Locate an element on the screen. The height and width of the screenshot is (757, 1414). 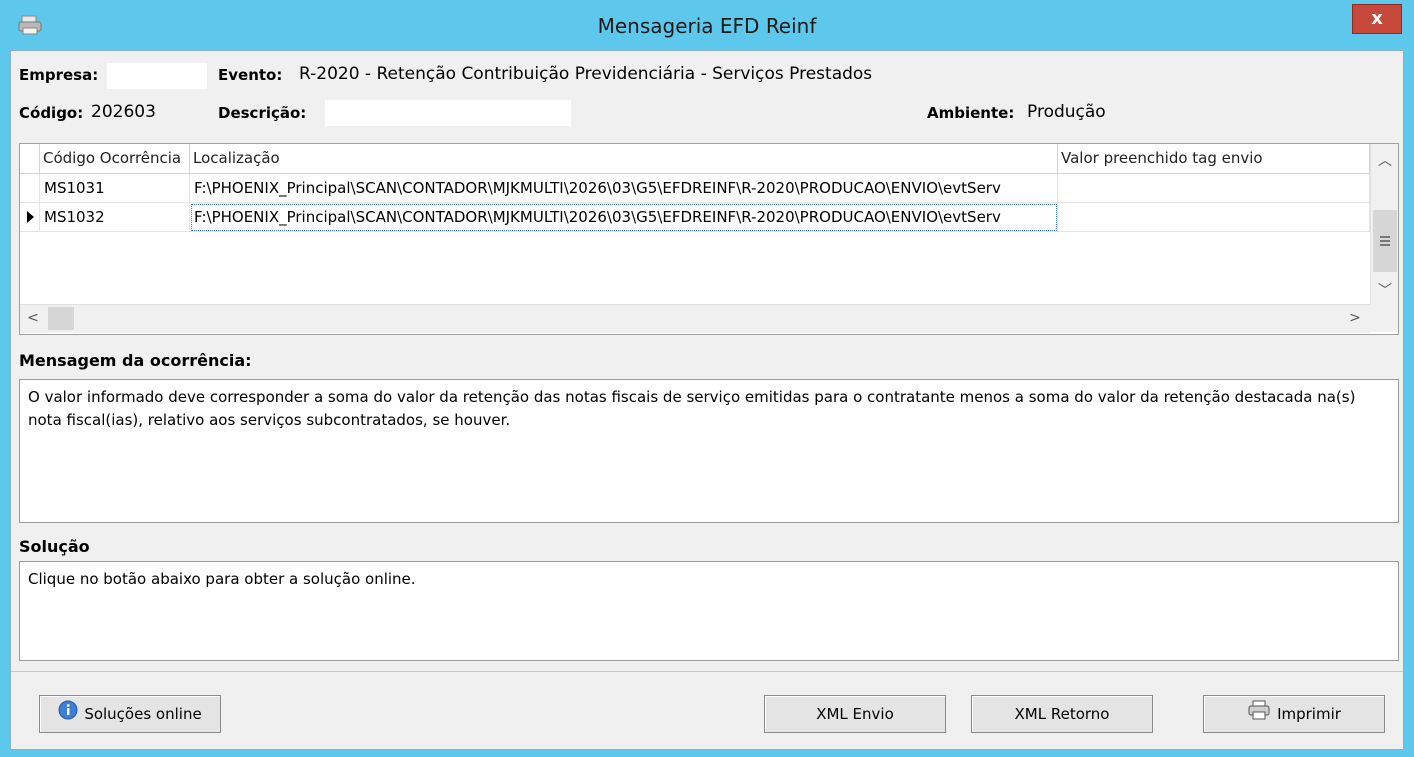
evento-label: Evento: is located at coordinates (250, 75).